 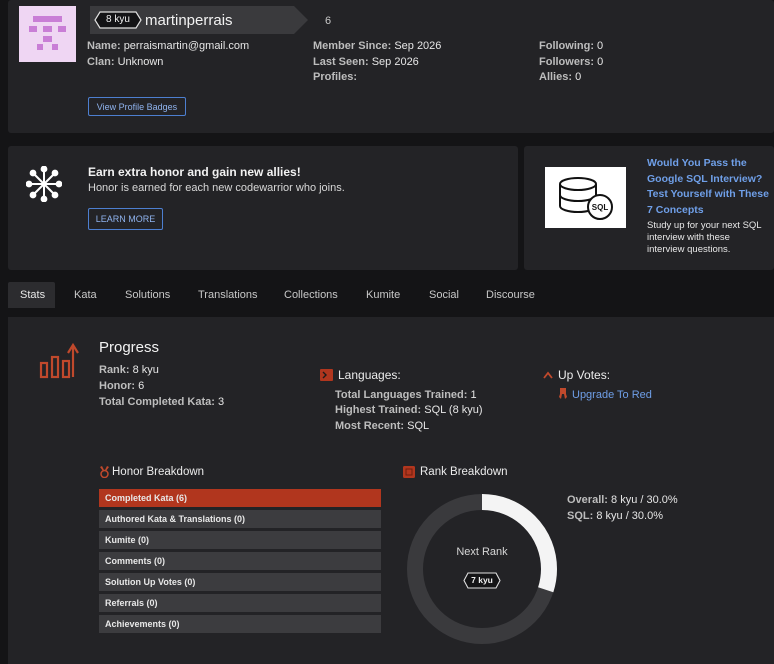 I want to click on breakdown-comments: Comments (0), so click(x=240, y=561).